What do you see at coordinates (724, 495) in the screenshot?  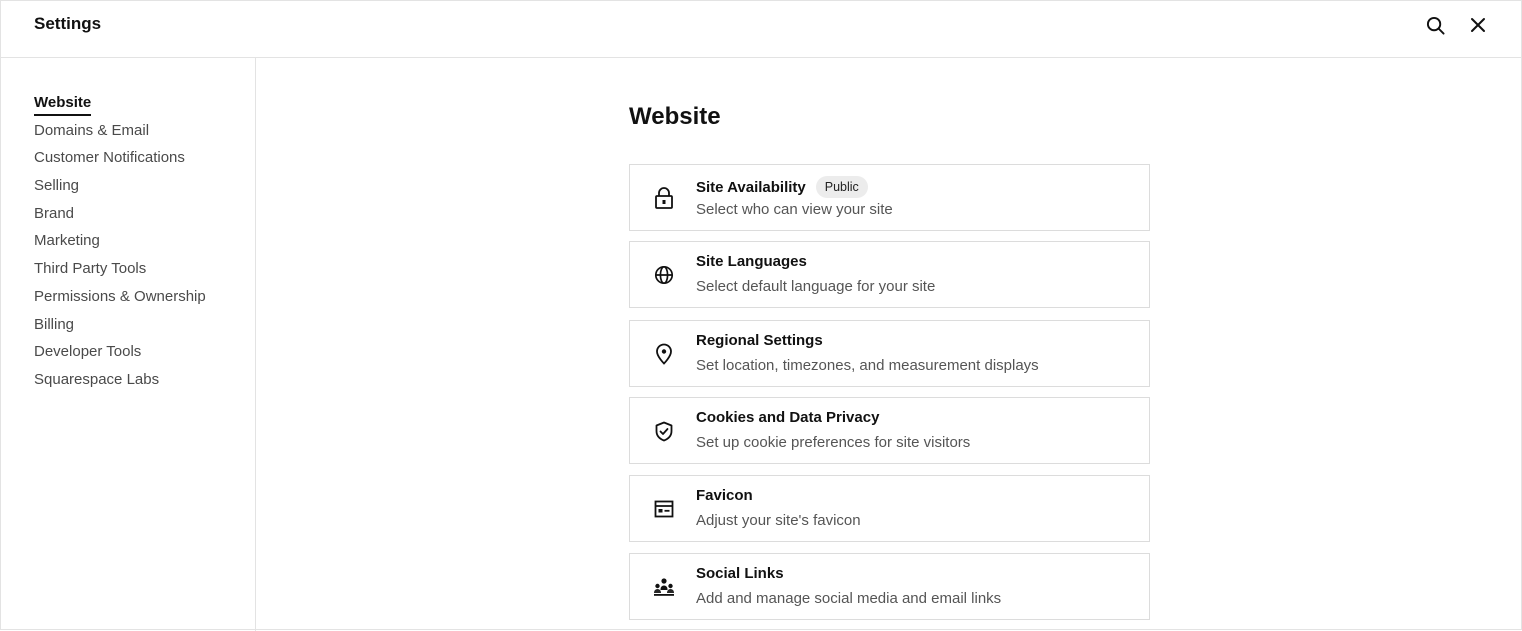 I see `card-title: Favicon` at bounding box center [724, 495].